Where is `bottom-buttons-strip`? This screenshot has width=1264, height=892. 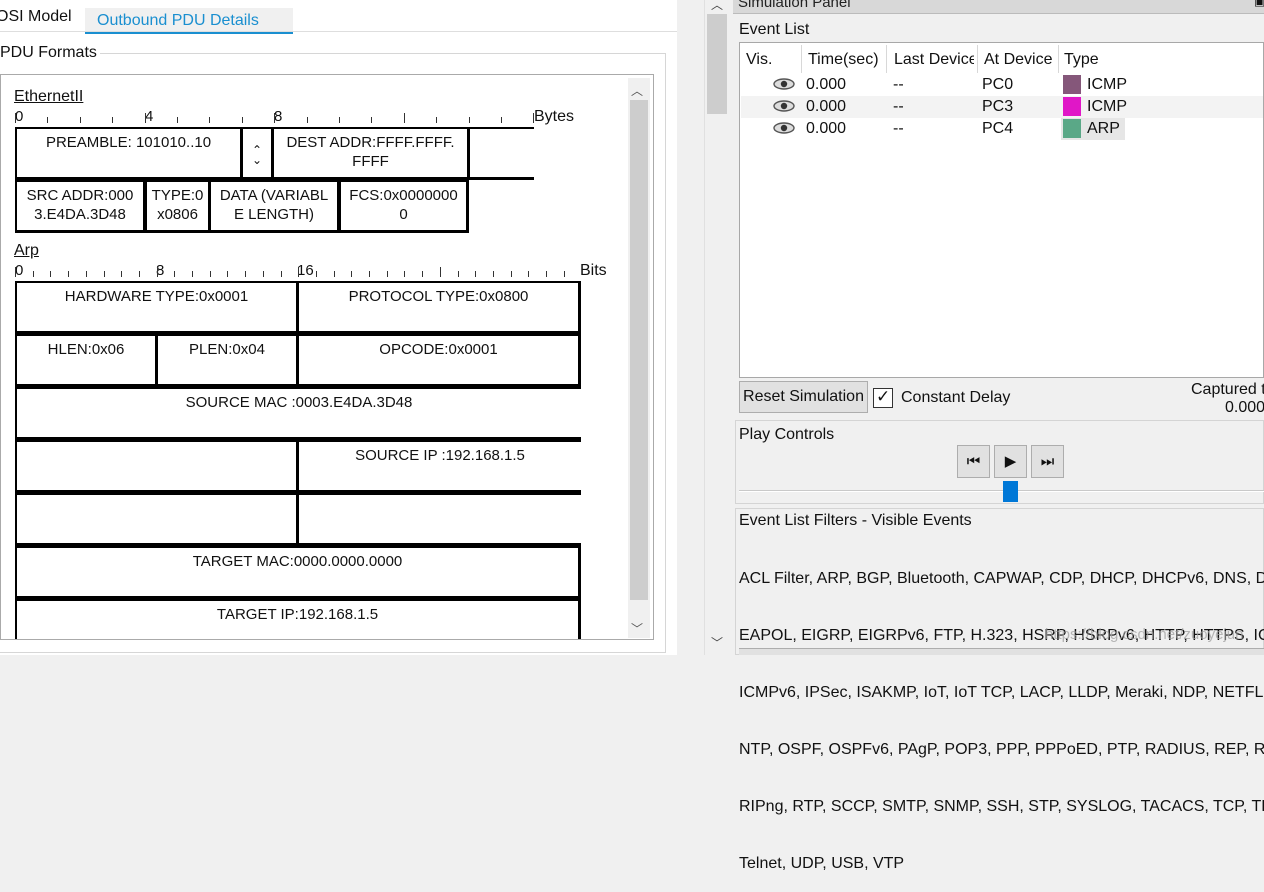 bottom-buttons-strip is located at coordinates (1001, 651).